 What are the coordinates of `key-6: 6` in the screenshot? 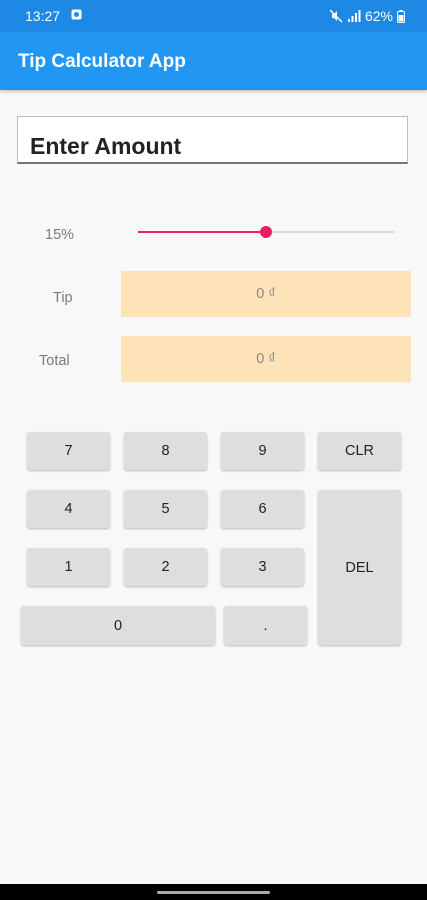 It's located at (262, 509).